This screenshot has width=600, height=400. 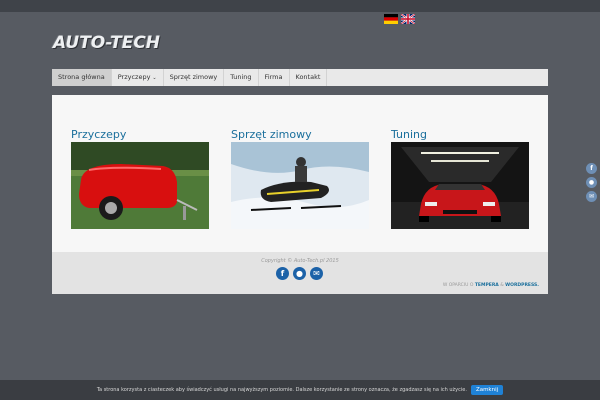 What do you see at coordinates (300, 6) in the screenshot?
I see `top-bar` at bounding box center [300, 6].